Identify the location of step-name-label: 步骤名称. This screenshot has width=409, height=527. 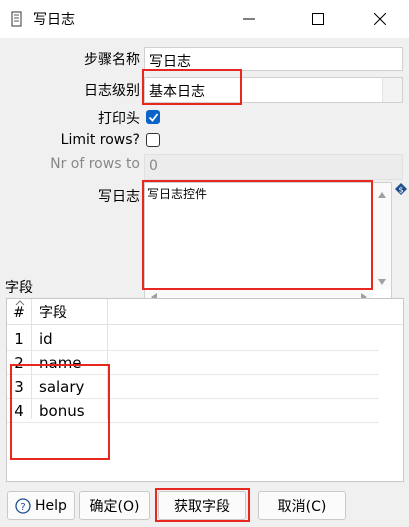
(112, 60).